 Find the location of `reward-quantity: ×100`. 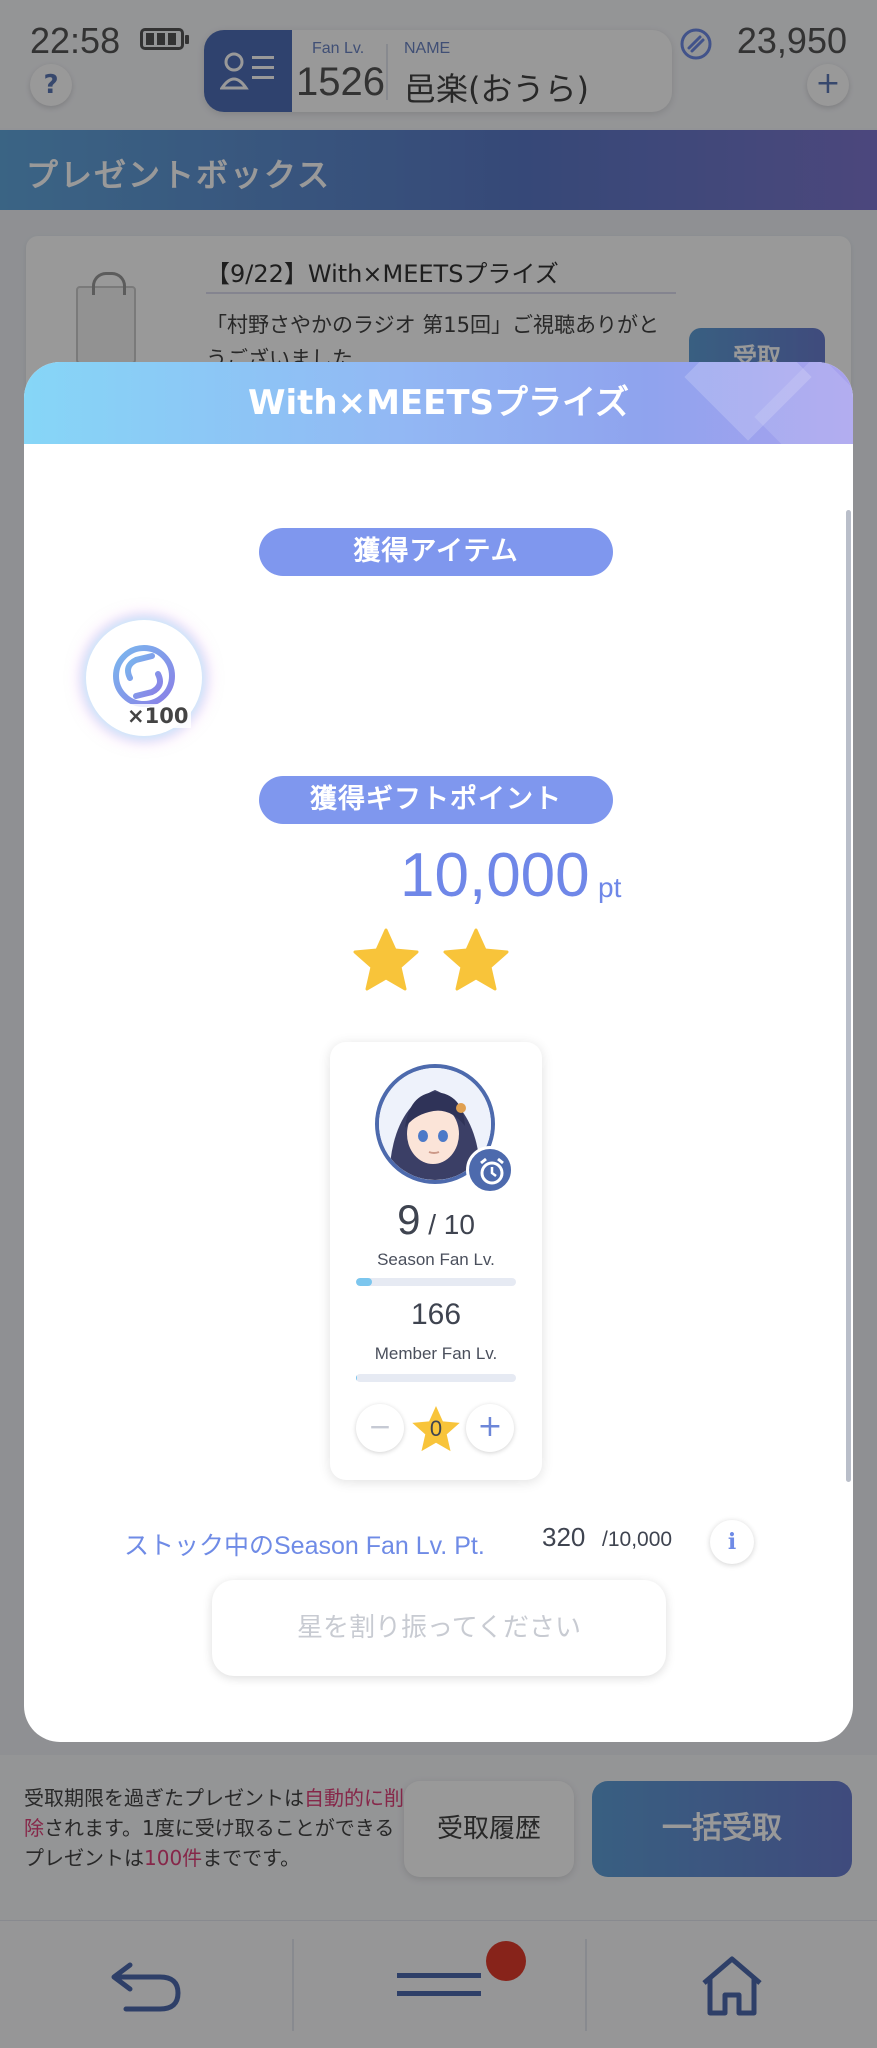

reward-quantity: ×100 is located at coordinates (158, 716).